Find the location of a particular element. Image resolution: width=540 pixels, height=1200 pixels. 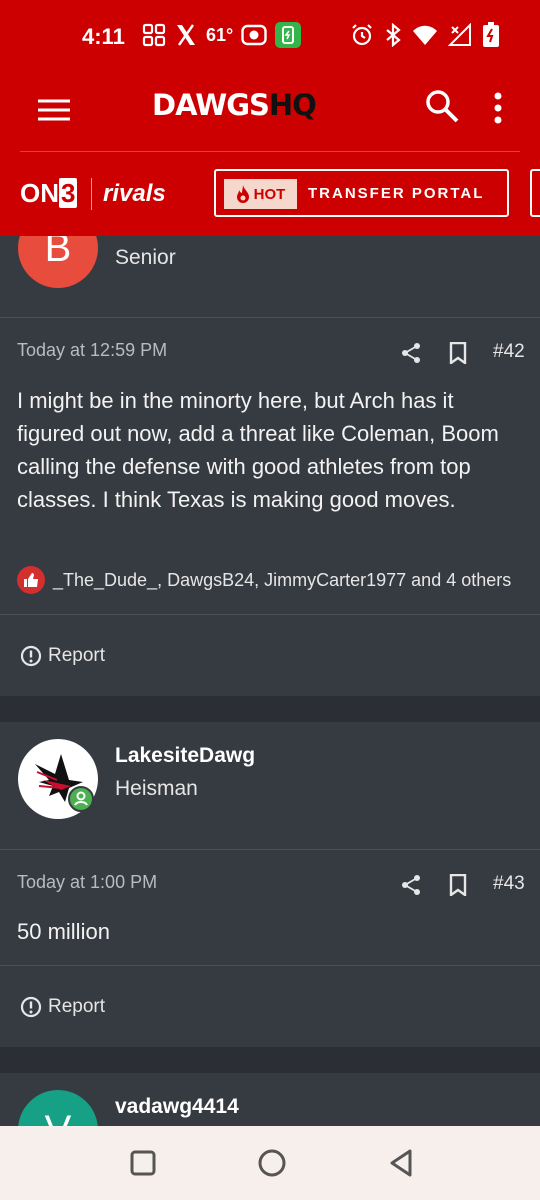

username: vadawg4414 is located at coordinates (177, 1107).